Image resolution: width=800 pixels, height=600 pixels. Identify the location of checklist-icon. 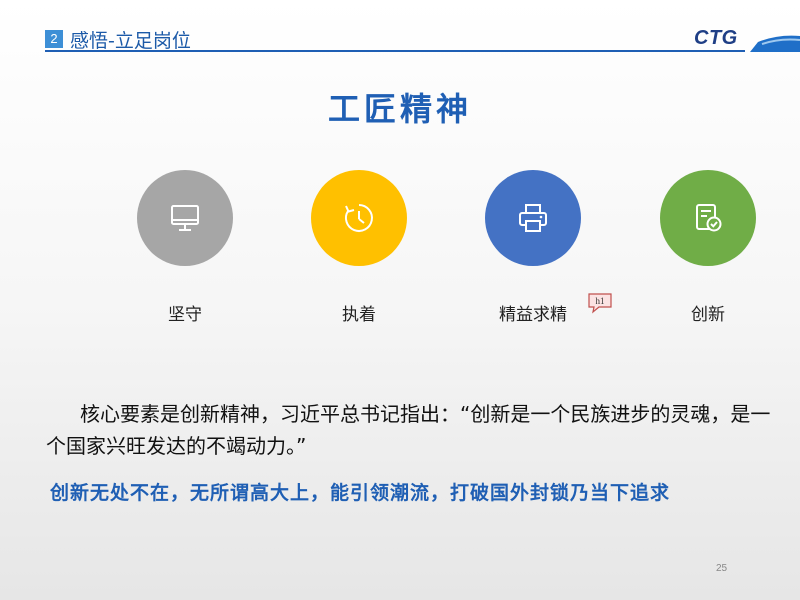
(709, 218).